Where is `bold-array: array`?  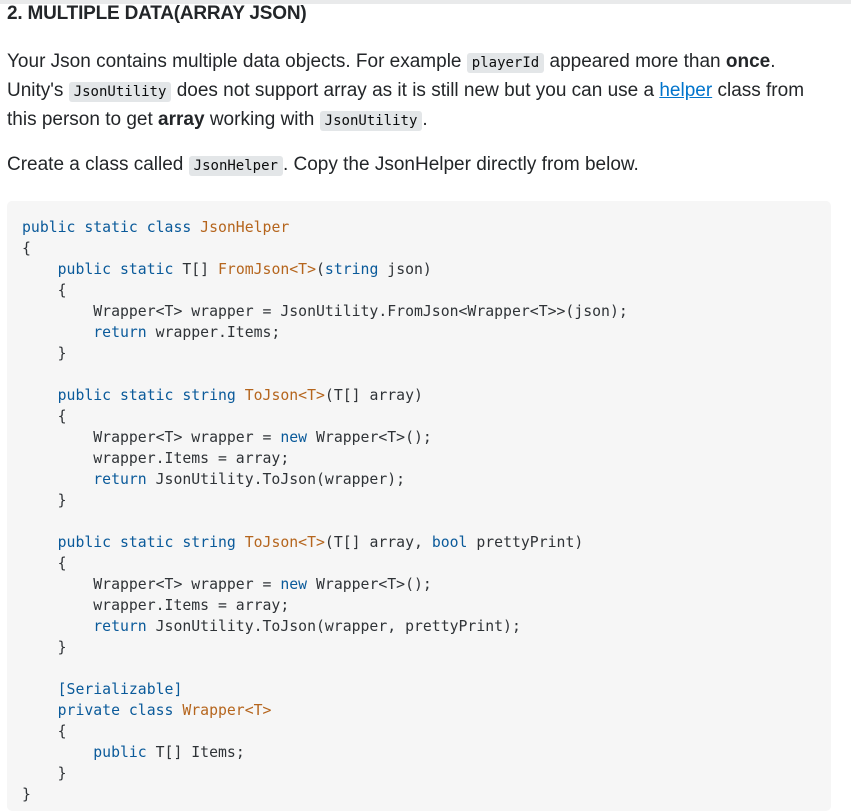 bold-array: array is located at coordinates (181, 119).